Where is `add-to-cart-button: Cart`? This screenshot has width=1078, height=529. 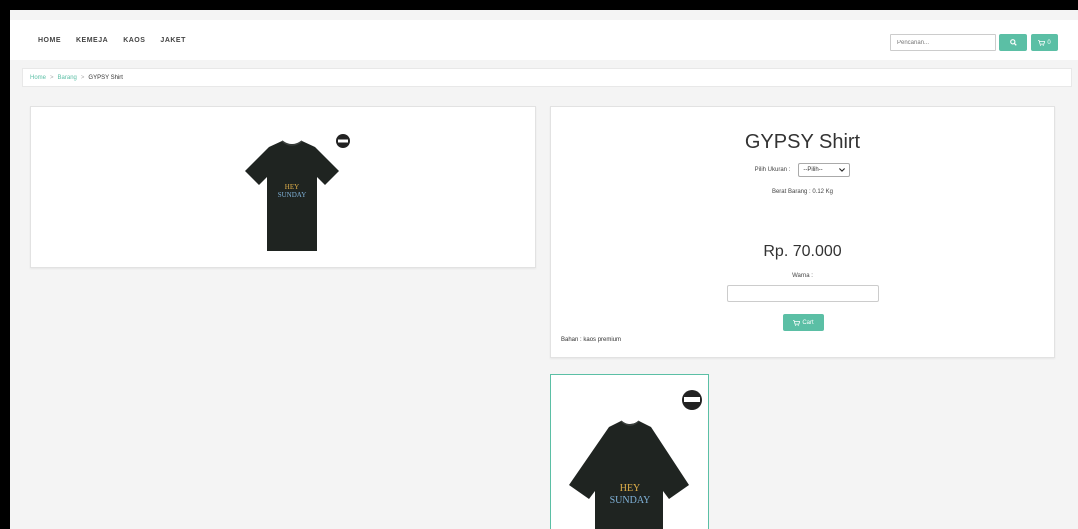 add-to-cart-button: Cart is located at coordinates (803, 322).